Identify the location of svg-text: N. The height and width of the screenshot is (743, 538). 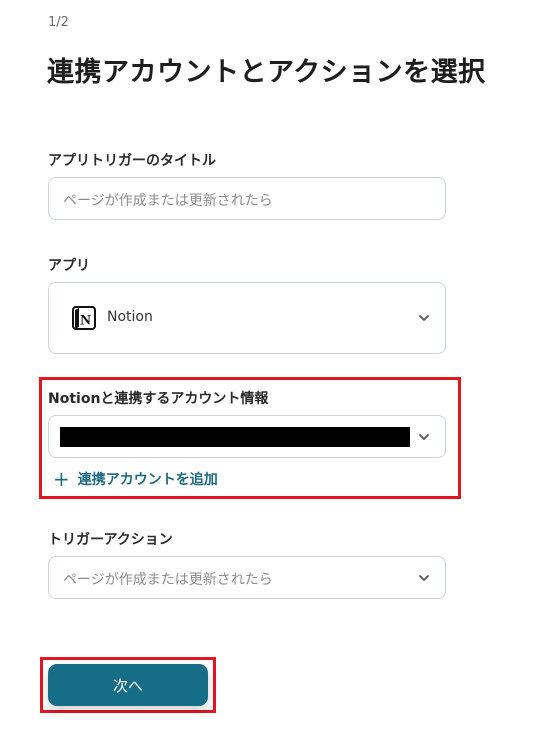
(85, 321).